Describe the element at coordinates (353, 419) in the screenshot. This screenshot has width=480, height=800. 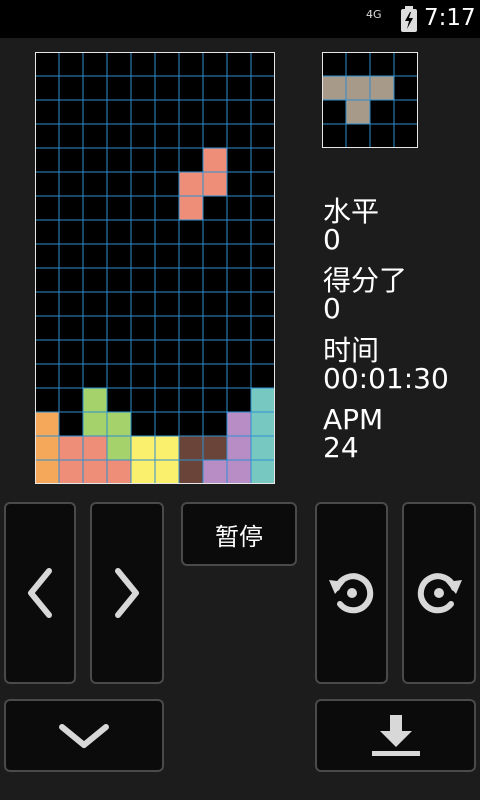
I see `apm-label: APM` at that location.